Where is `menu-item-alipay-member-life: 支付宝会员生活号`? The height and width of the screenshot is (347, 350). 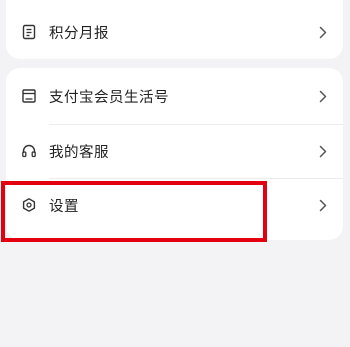
menu-item-alipay-member-life: 支付宝会员生活号 is located at coordinates (174, 96).